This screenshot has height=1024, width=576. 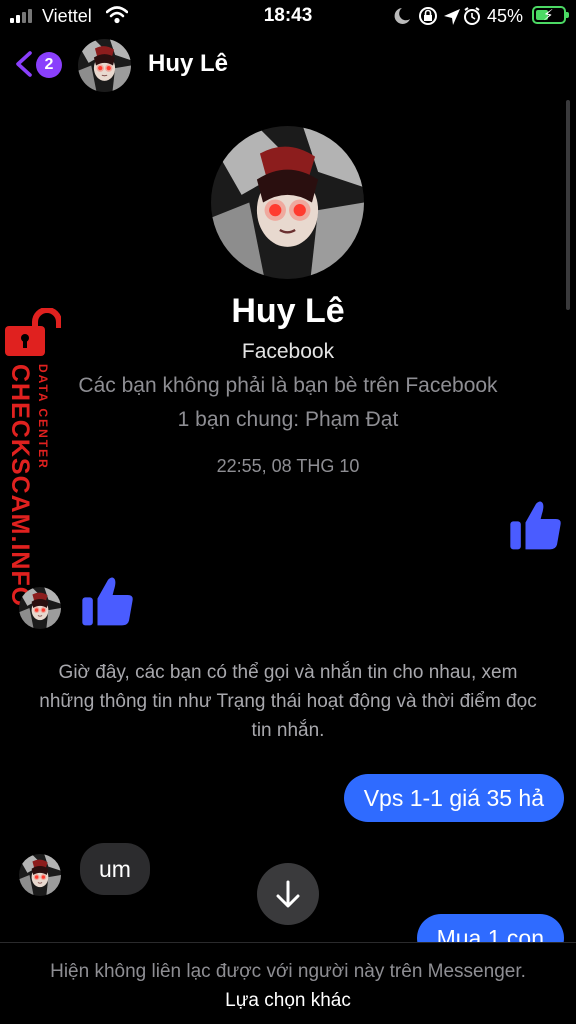 What do you see at coordinates (472, 16) in the screenshot?
I see `alarm-icon` at bounding box center [472, 16].